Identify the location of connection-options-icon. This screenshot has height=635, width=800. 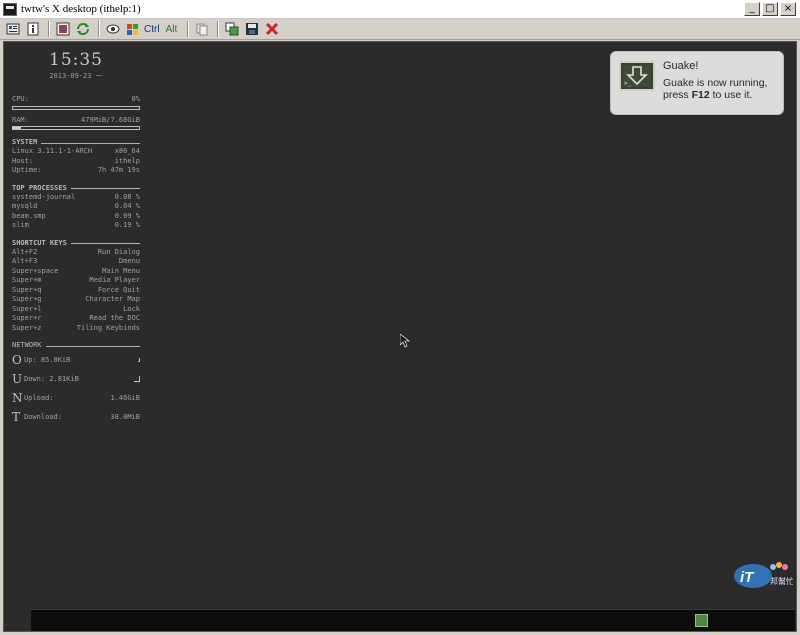
(13, 29).